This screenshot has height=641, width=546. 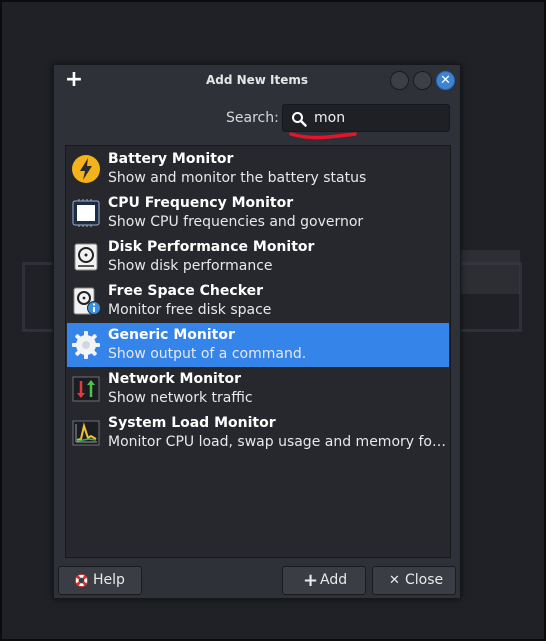 I want to click on close-icon: ✕, so click(x=394, y=580).